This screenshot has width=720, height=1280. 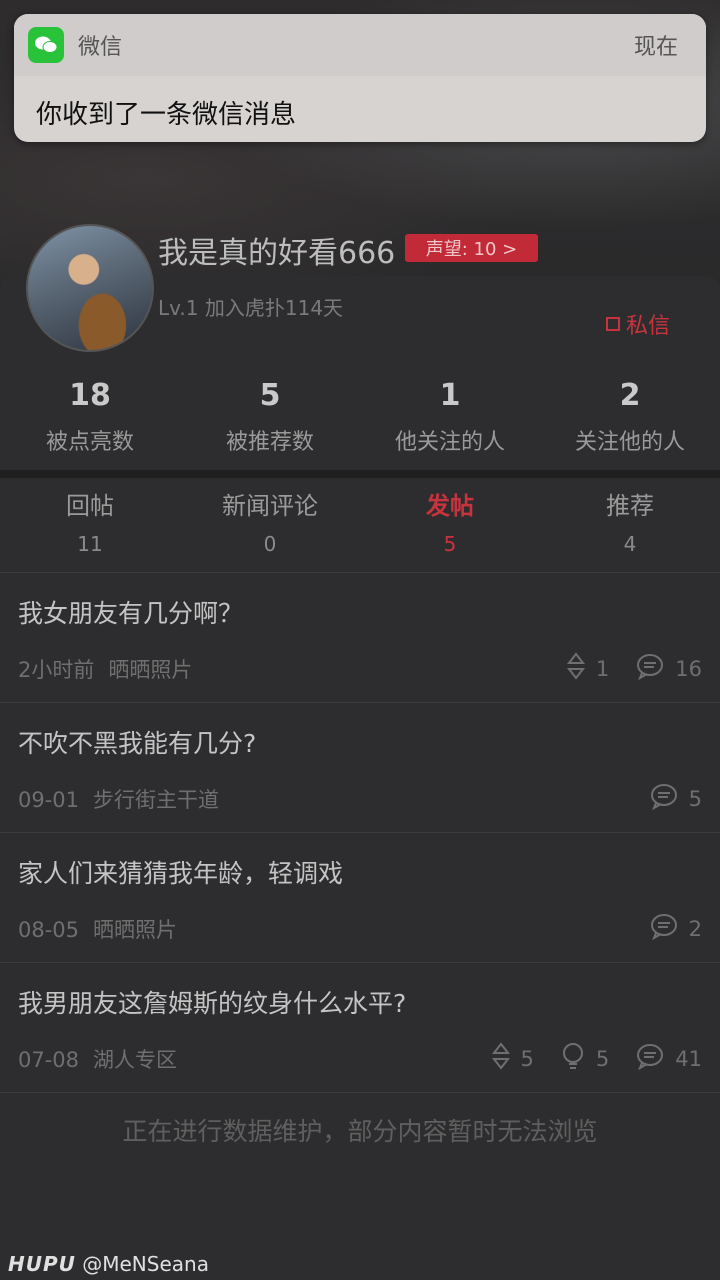 What do you see at coordinates (449, 442) in the screenshot?
I see `stat-label: 他关注的人` at bounding box center [449, 442].